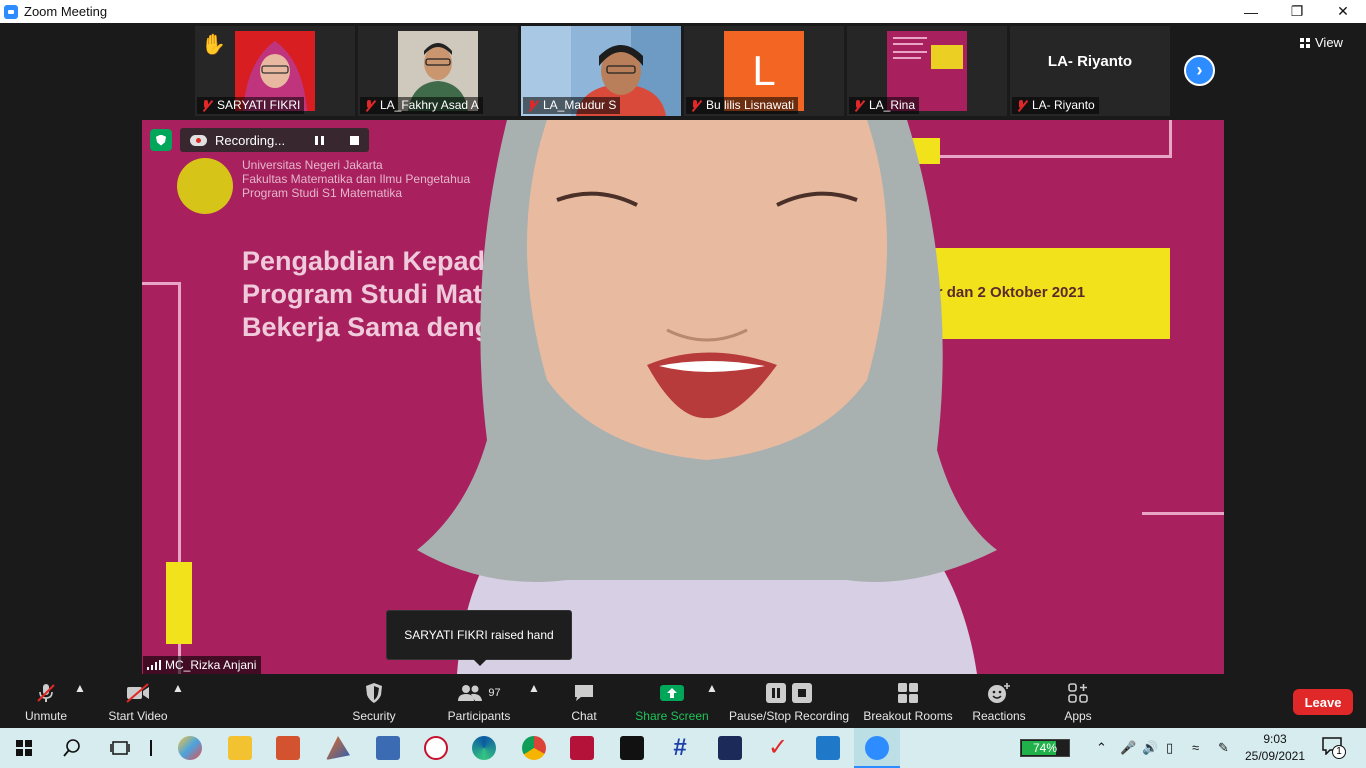  What do you see at coordinates (259, 105) in the screenshot?
I see `participant-name: SARYATI FIKRI` at bounding box center [259, 105].